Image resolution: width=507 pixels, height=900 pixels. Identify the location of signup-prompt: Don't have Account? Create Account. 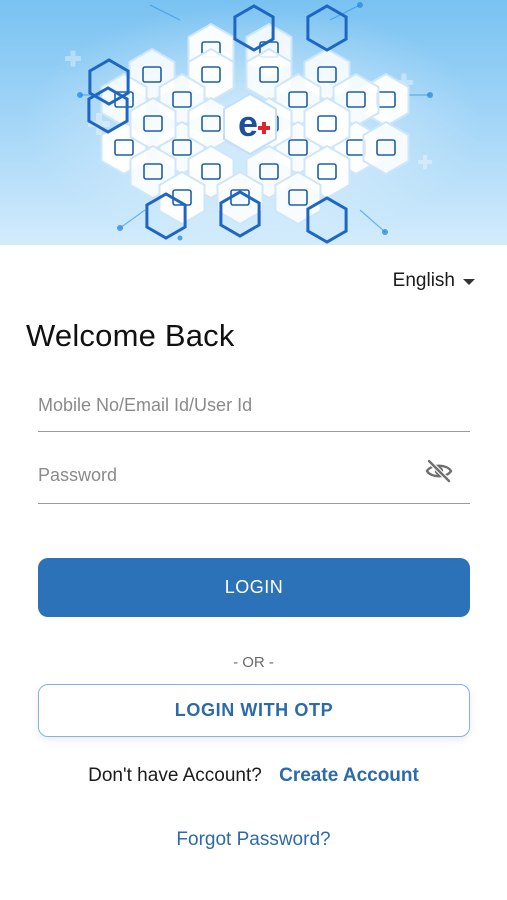
(253, 776).